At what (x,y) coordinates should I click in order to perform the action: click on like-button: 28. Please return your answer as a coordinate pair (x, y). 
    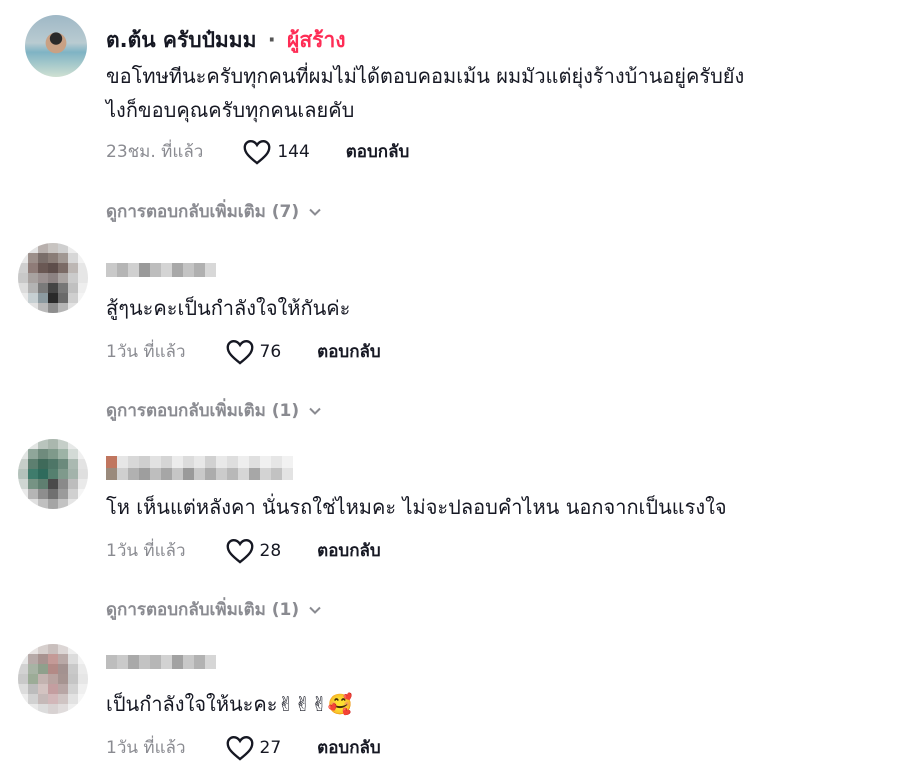
    Looking at the image, I should click on (254, 551).